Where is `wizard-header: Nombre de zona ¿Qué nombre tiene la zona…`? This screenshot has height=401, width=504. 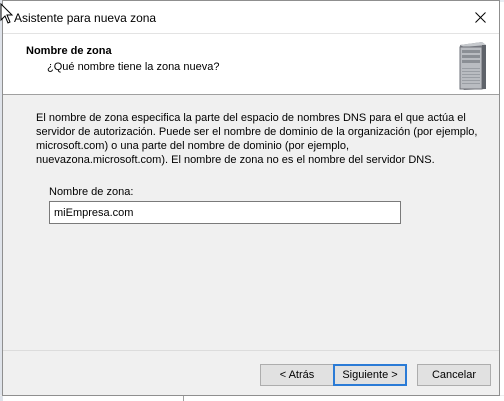
wizard-header: Nombre de zona ¿Qué nombre tiene la zona… is located at coordinates (251, 64).